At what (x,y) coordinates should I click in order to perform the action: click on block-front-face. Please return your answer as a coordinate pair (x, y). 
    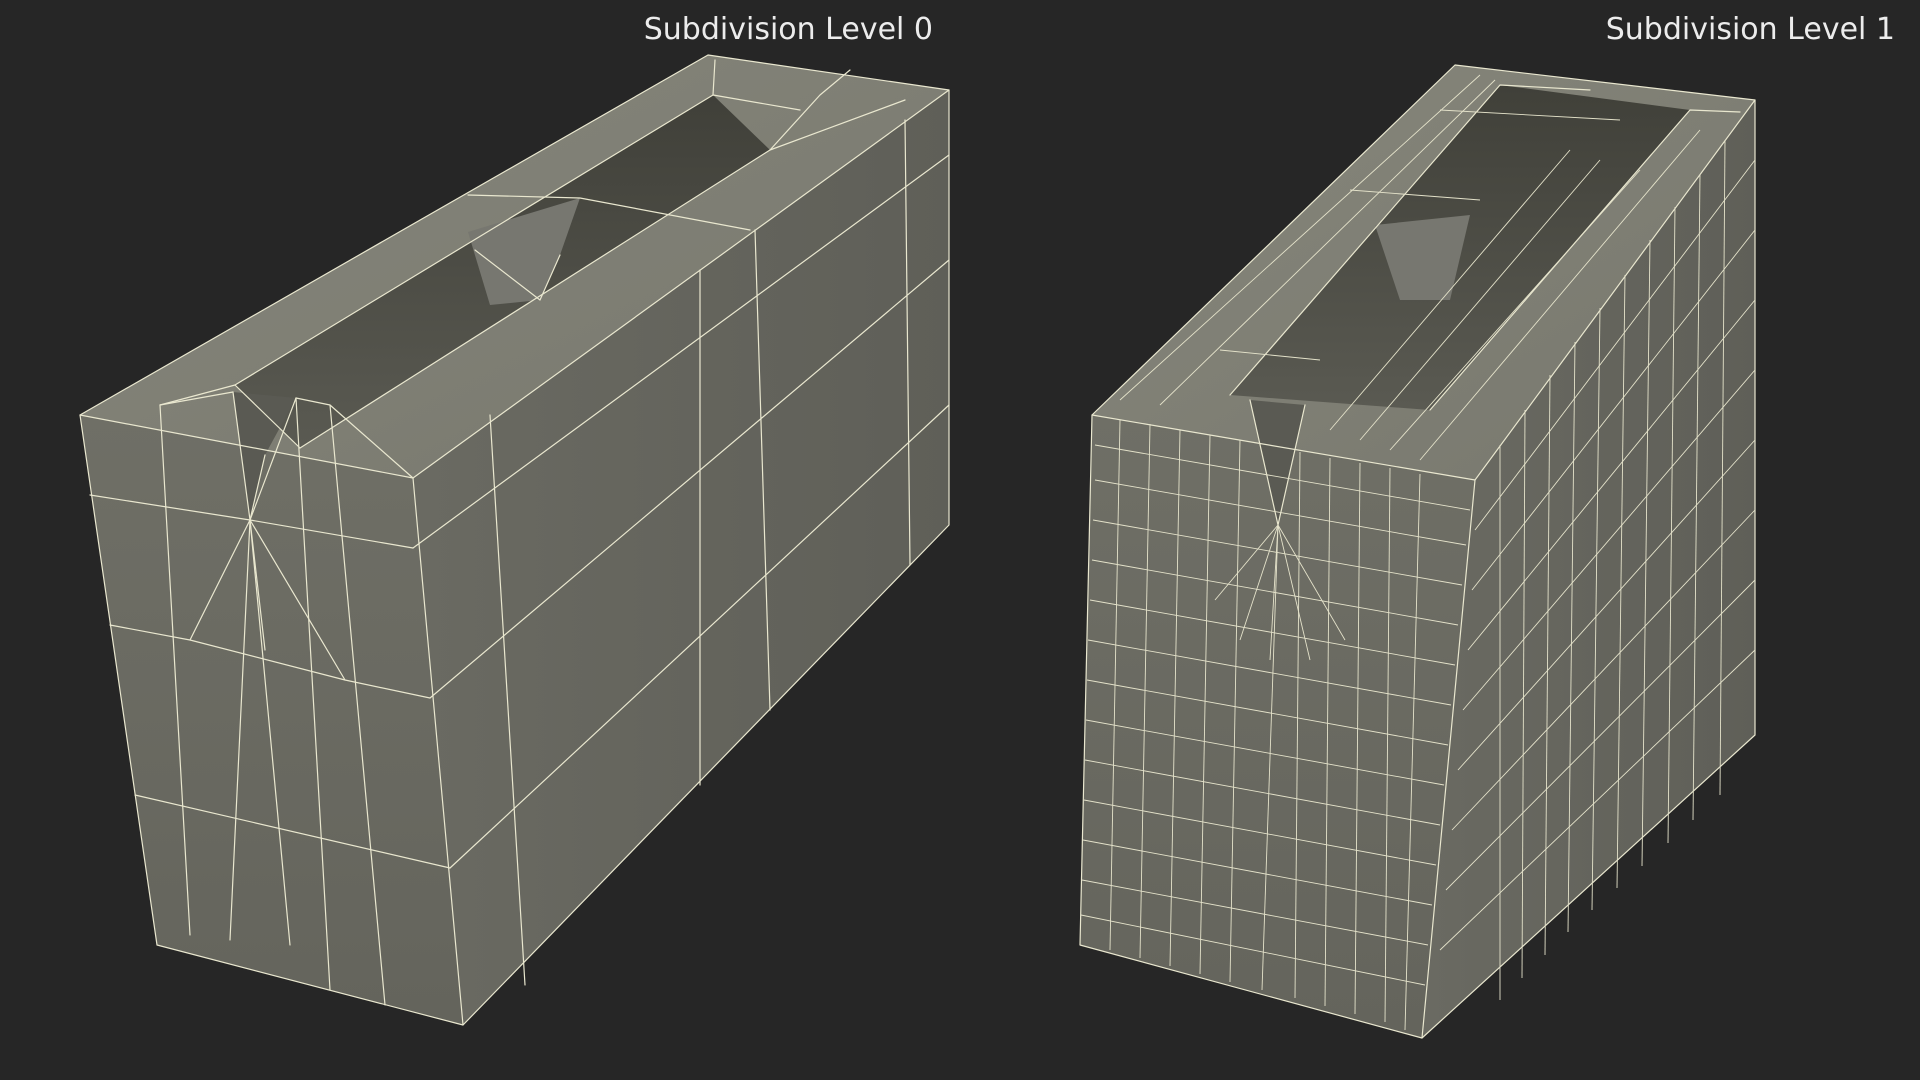
    Looking at the image, I should click on (271, 720).